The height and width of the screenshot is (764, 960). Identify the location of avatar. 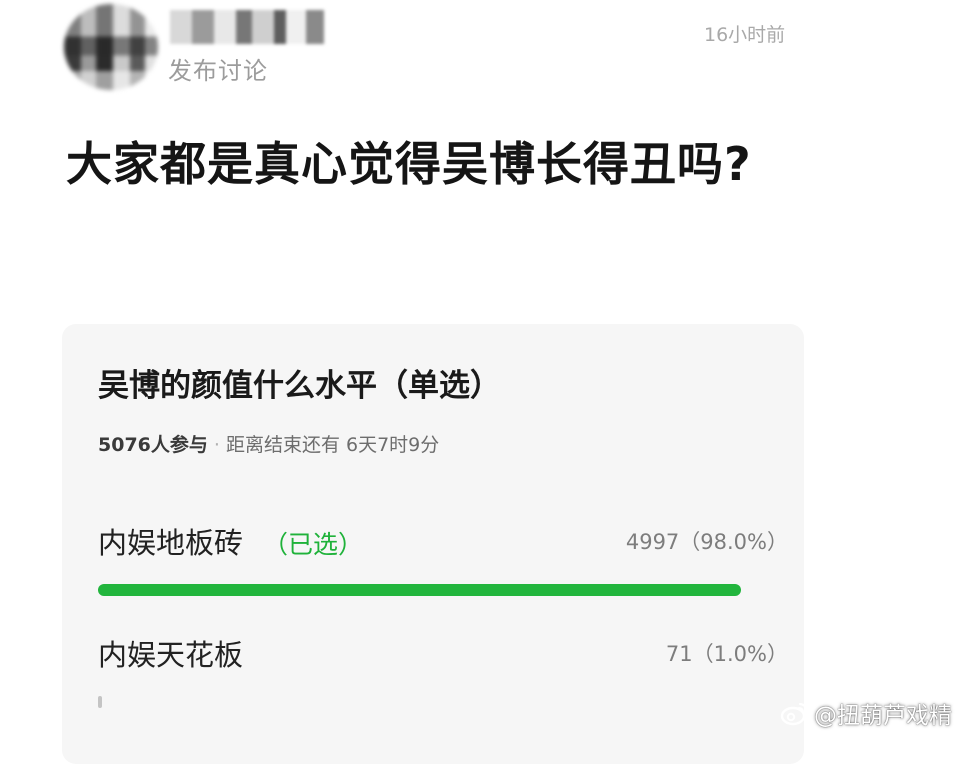
(111, 47).